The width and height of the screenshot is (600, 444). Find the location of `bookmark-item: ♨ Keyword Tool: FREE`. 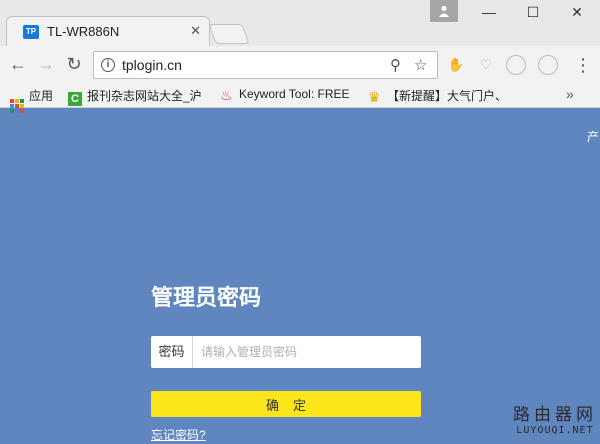

bookmark-item: ♨ Keyword Tool: FREE is located at coordinates (285, 94).